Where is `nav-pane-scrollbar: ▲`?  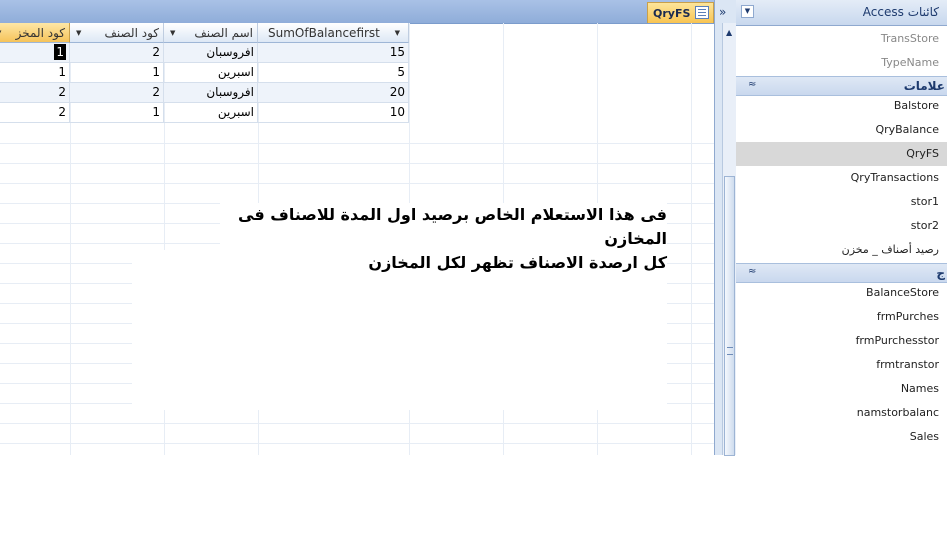
nav-pane-scrollbar: ▲ is located at coordinates (729, 239).